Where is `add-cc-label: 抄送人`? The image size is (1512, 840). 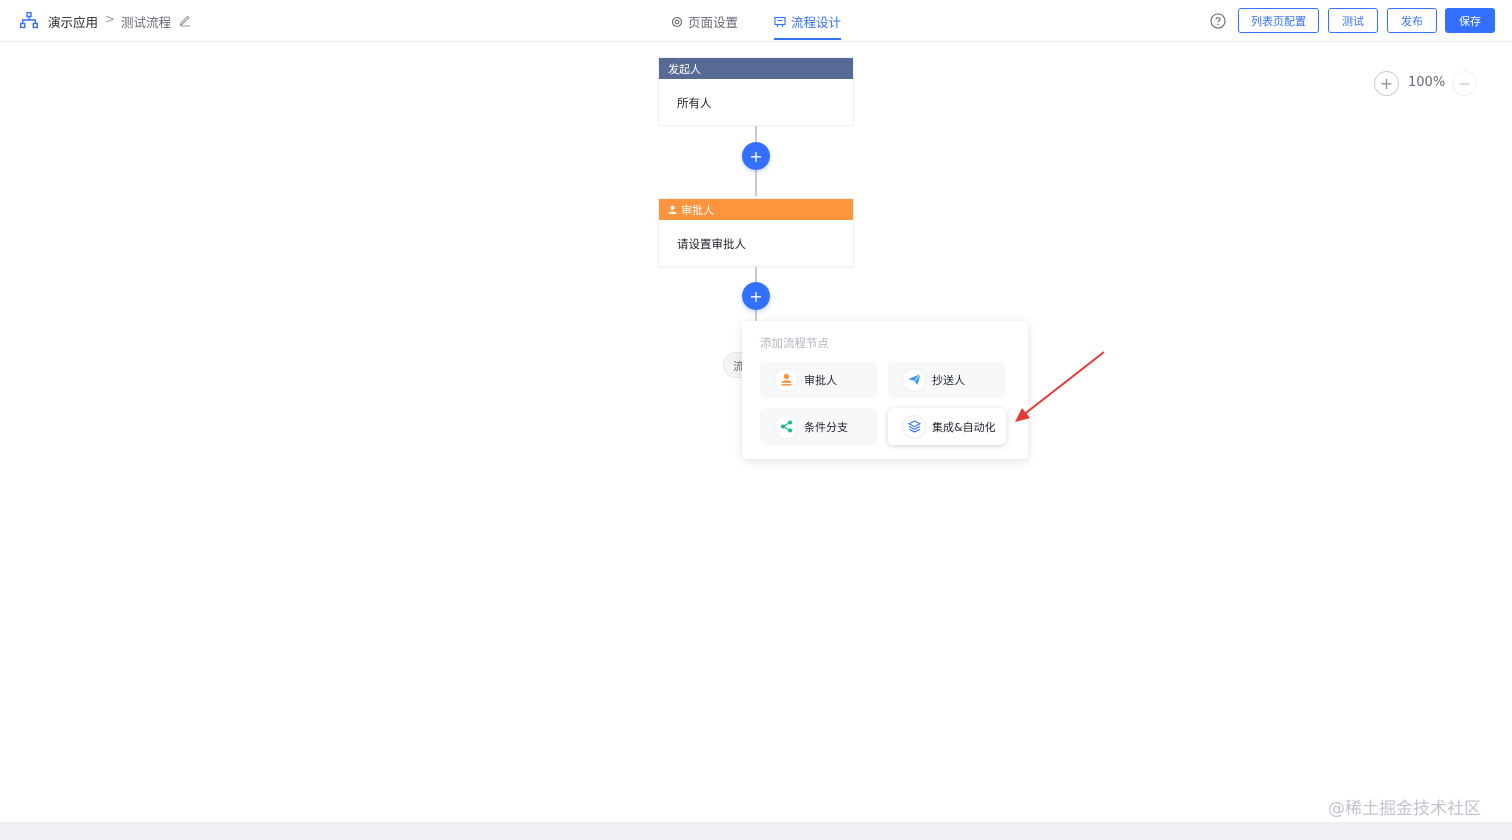
add-cc-label: 抄送人 is located at coordinates (948, 380).